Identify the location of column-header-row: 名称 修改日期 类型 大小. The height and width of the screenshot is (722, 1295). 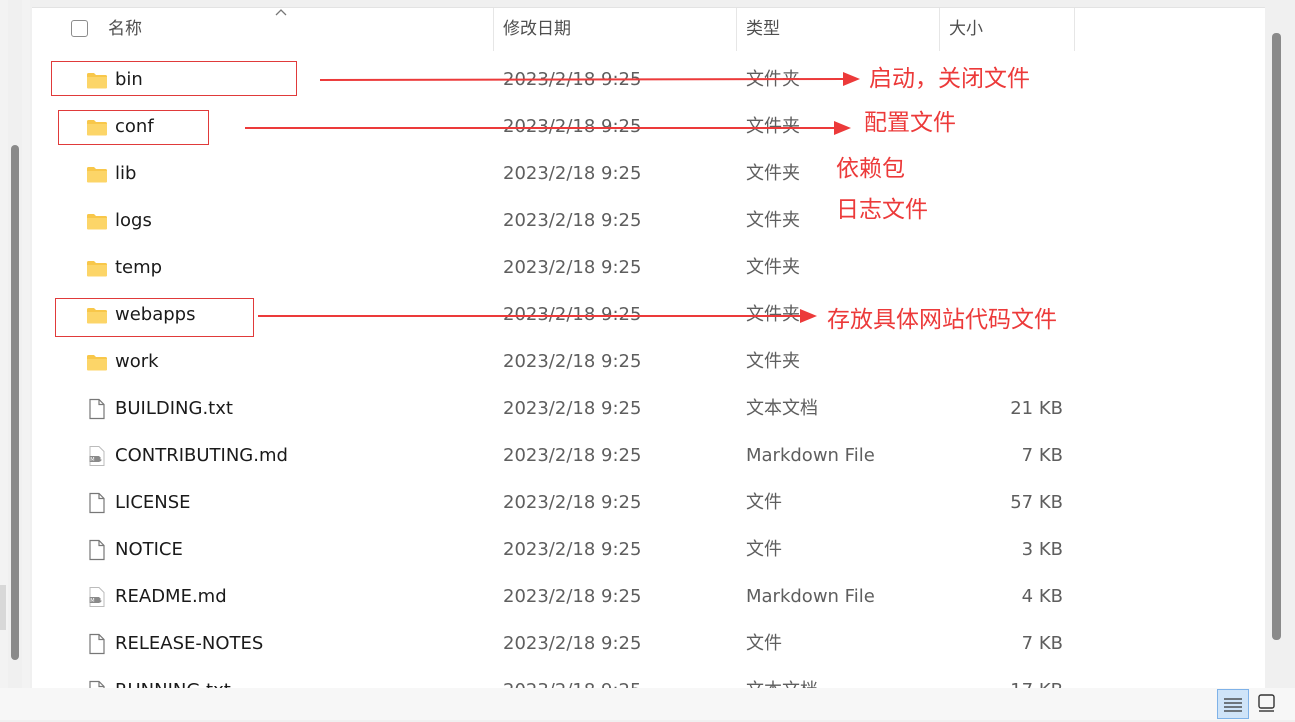
(648, 29).